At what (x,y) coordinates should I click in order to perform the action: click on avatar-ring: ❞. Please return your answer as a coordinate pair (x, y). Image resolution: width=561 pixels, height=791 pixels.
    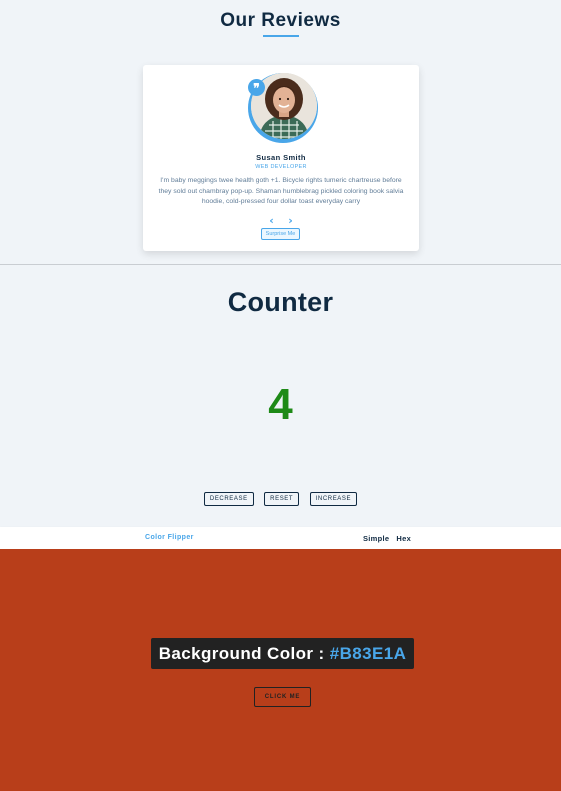
    Looking at the image, I should click on (283, 108).